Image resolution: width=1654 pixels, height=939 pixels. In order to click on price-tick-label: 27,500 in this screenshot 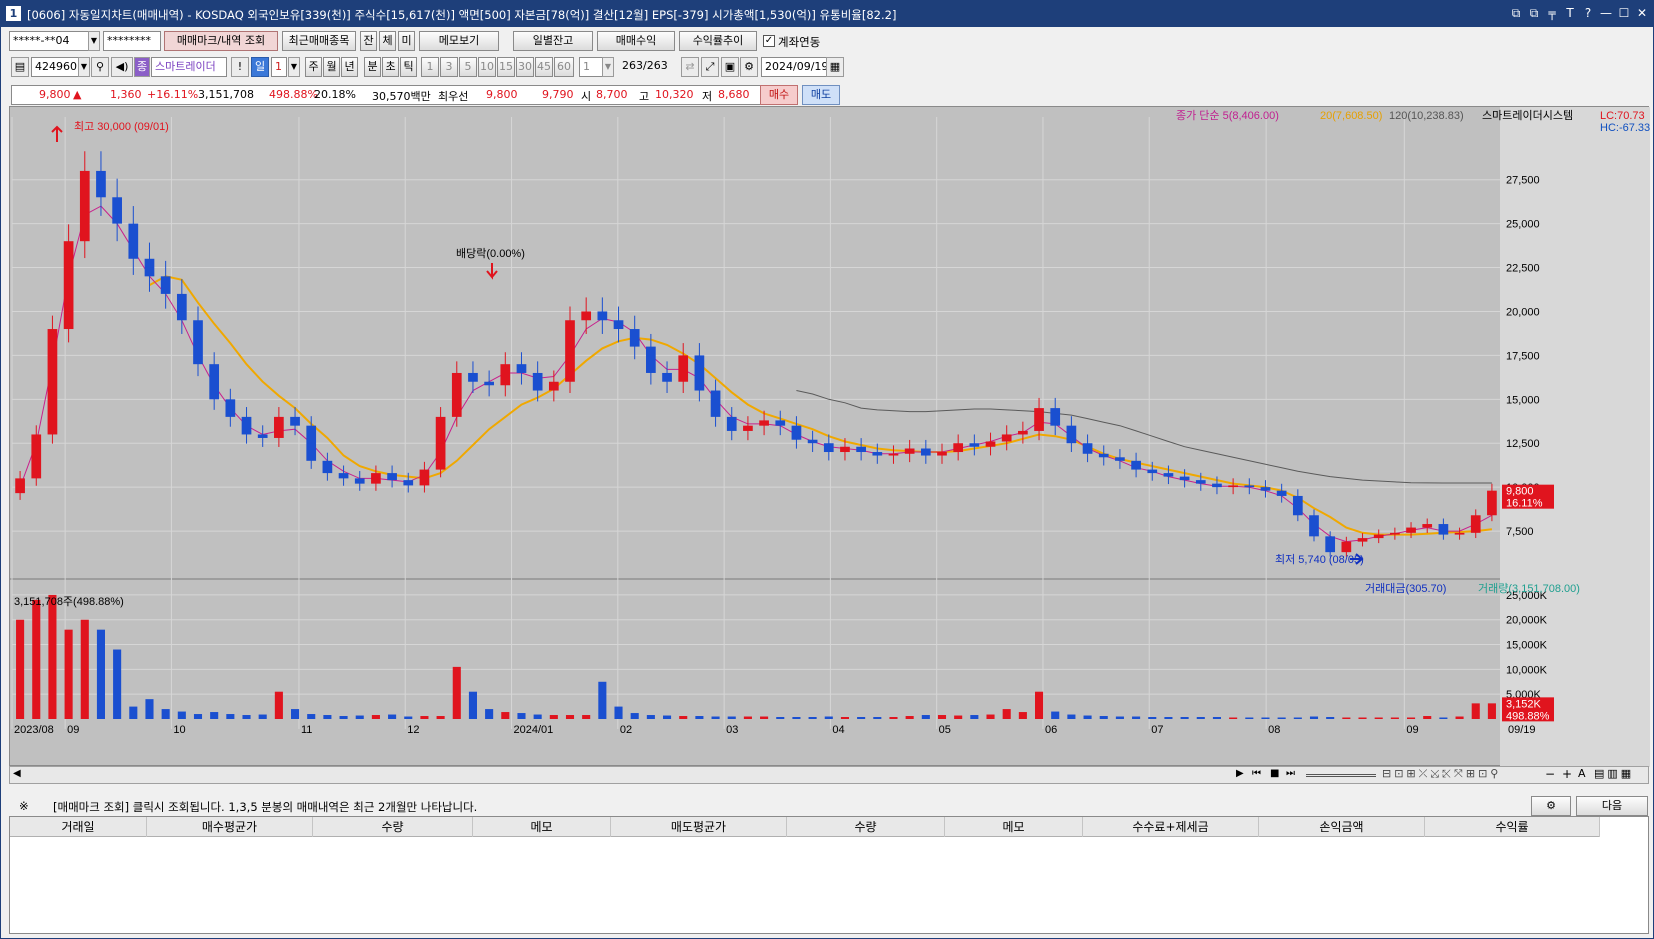, I will do `click(1523, 181)`.